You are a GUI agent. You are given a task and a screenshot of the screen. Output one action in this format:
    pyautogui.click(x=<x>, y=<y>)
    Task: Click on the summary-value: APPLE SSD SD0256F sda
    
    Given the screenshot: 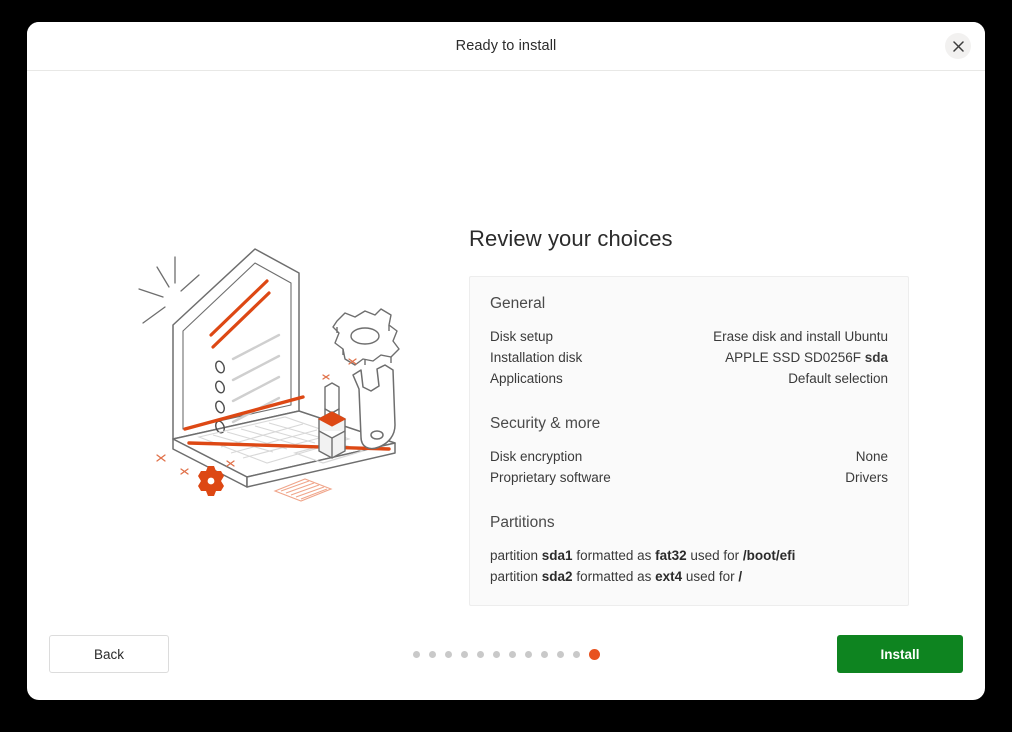 What is the action you would take?
    pyautogui.click(x=806, y=358)
    